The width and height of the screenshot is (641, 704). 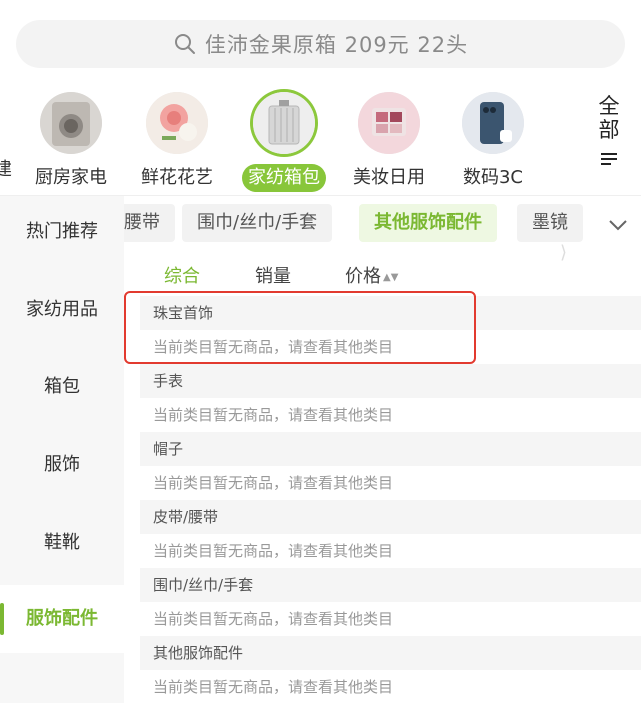 I want to click on group-hats: 帽子 当前类目暂无商品，请查看其他类目, so click(x=390, y=466).